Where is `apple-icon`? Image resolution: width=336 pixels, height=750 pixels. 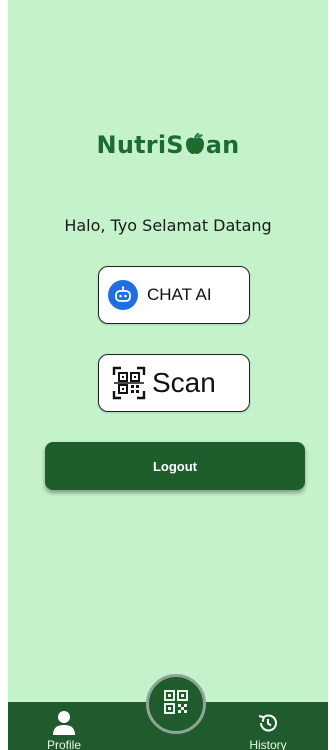 apple-icon is located at coordinates (195, 146).